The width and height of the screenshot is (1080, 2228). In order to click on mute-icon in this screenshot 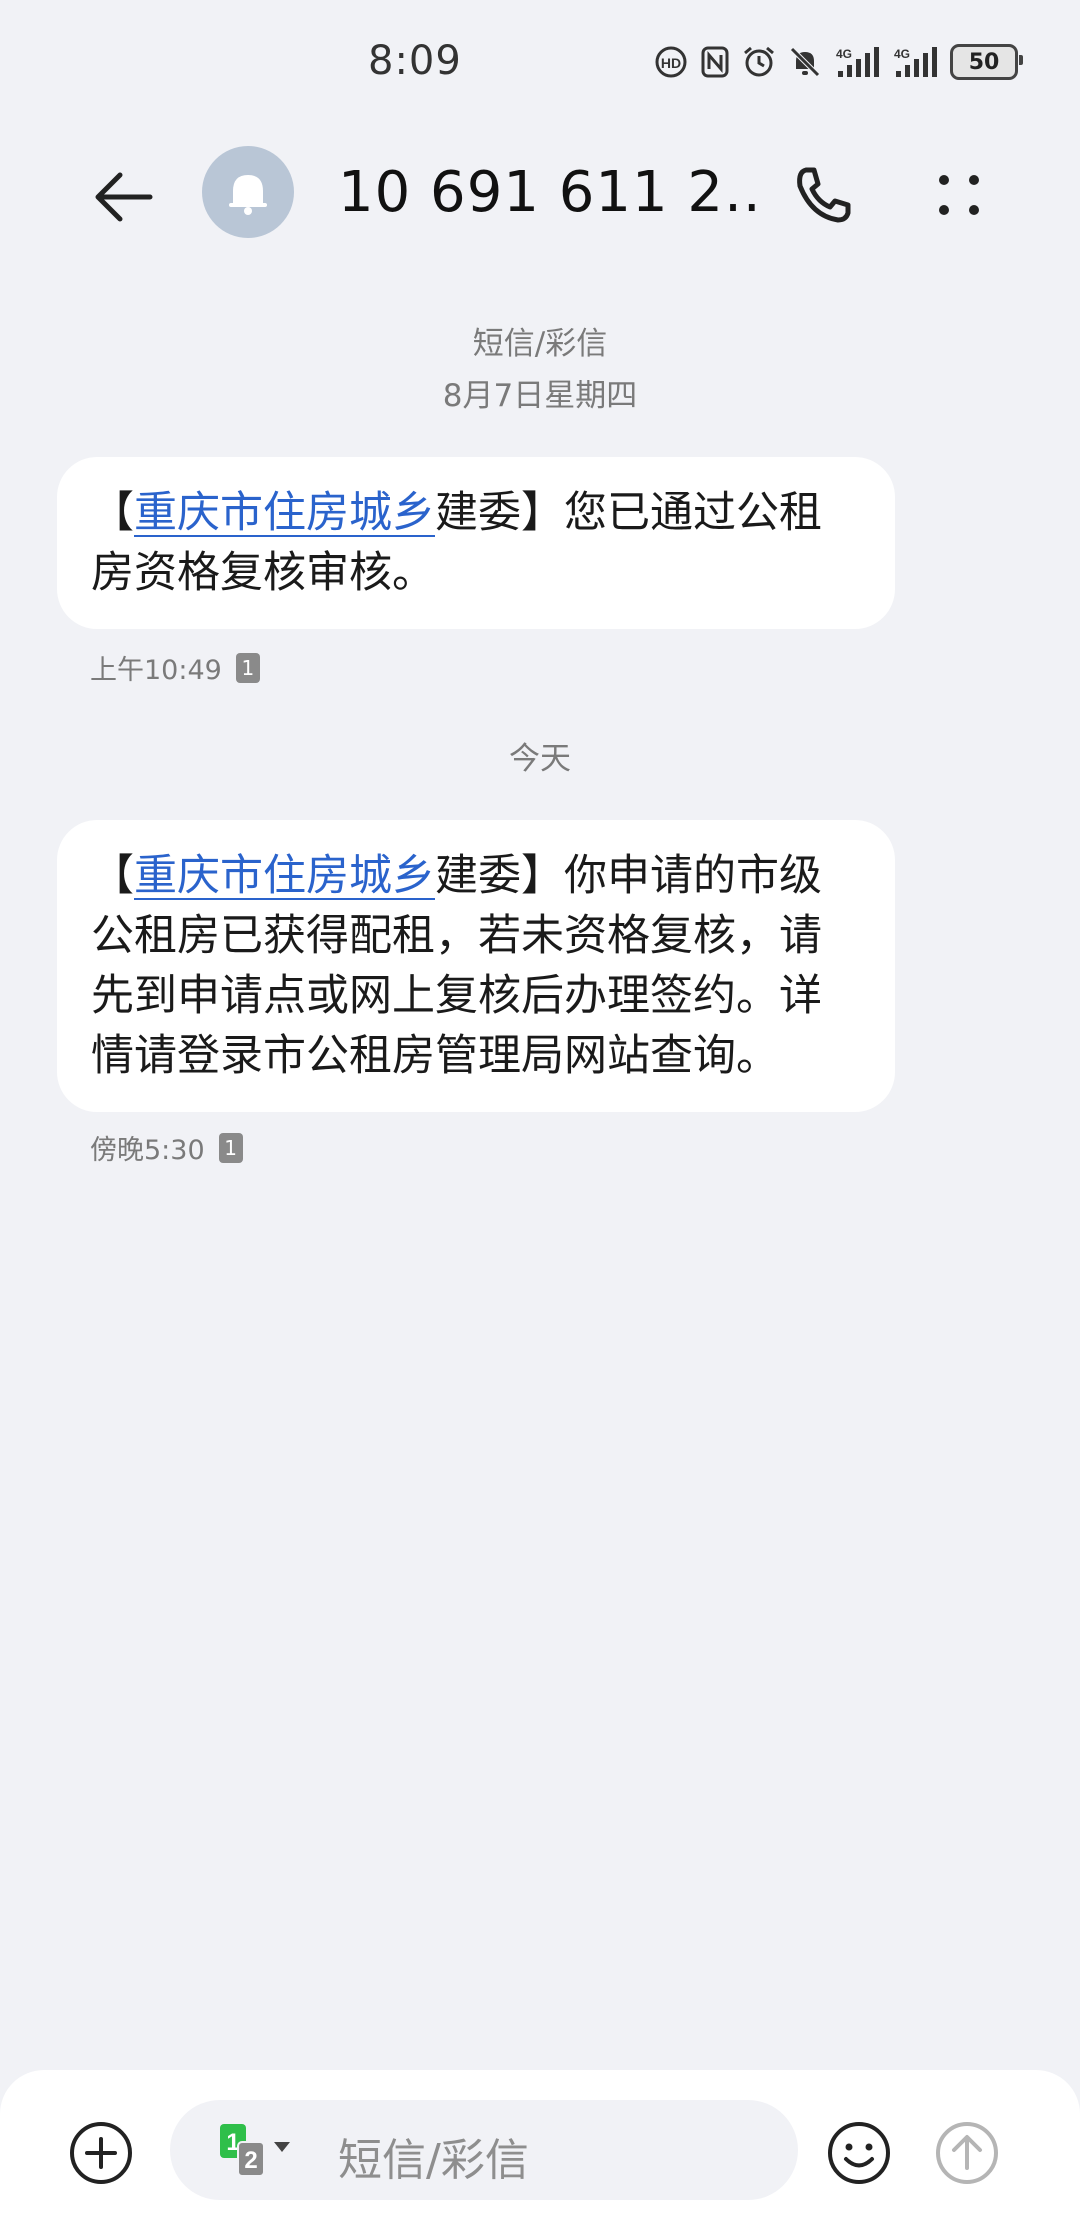, I will do `click(805, 62)`.